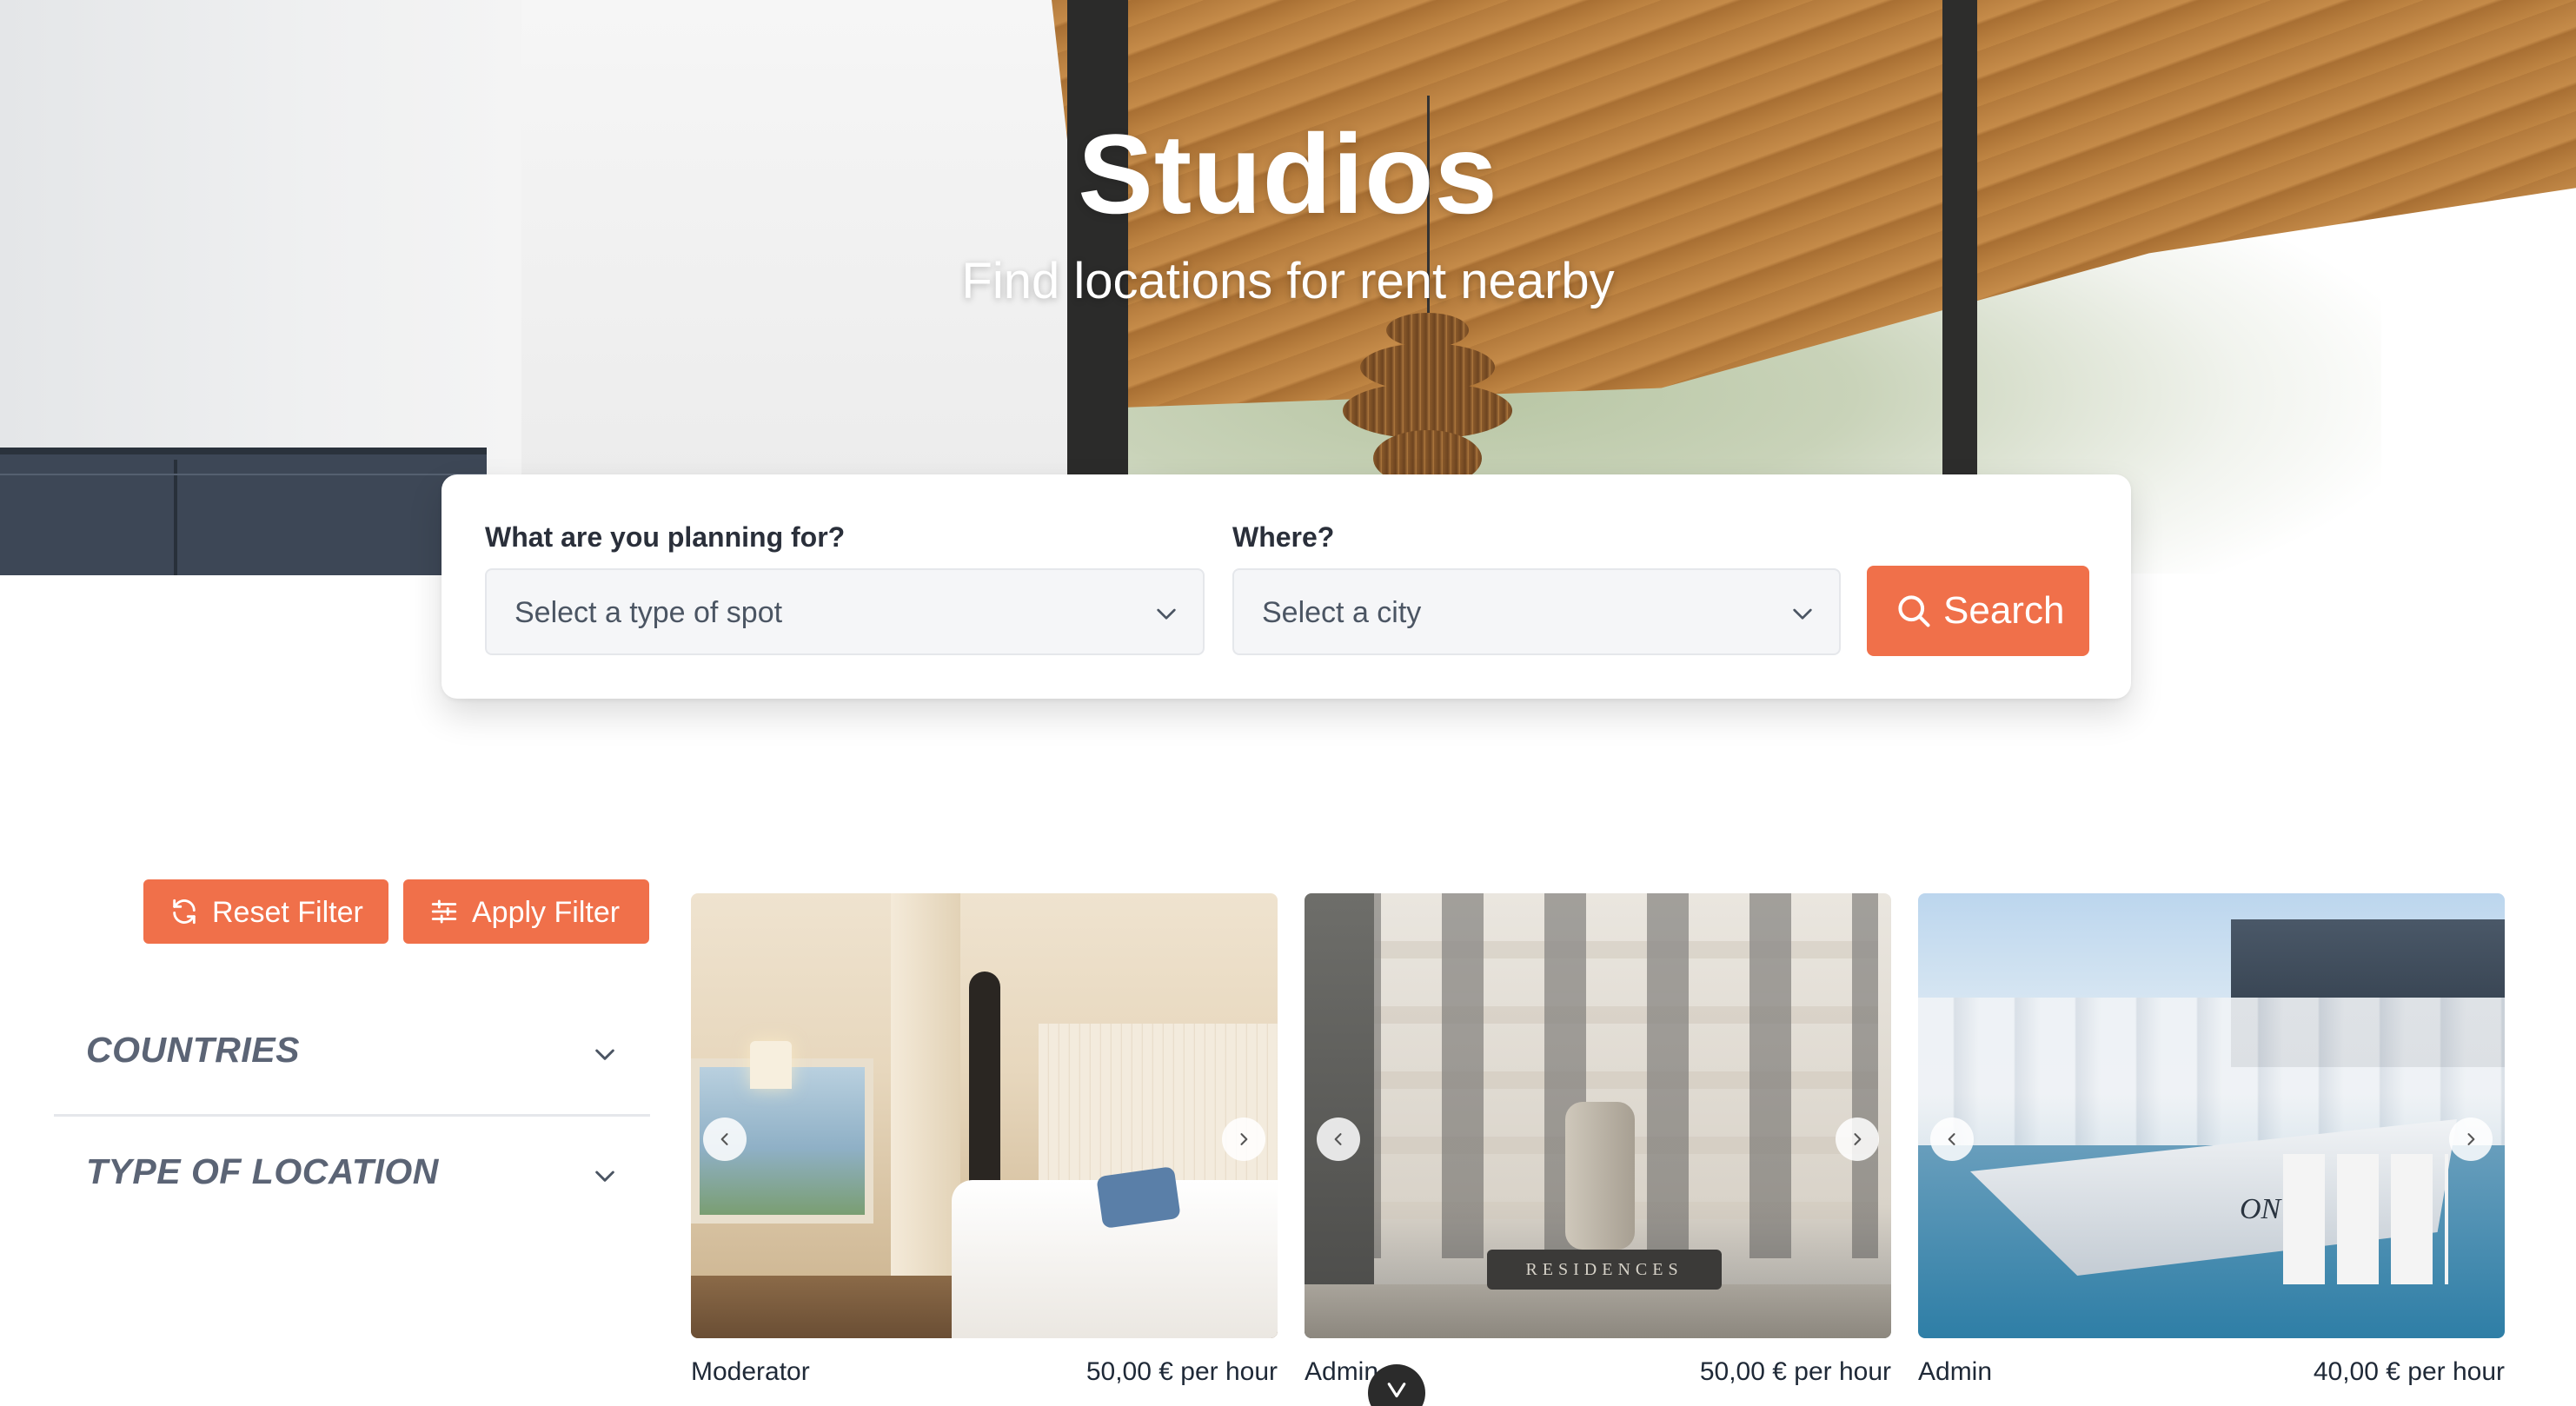 Image resolution: width=2576 pixels, height=1406 pixels. I want to click on listing-card: Moderator 50,00 € per hour, so click(984, 1149).